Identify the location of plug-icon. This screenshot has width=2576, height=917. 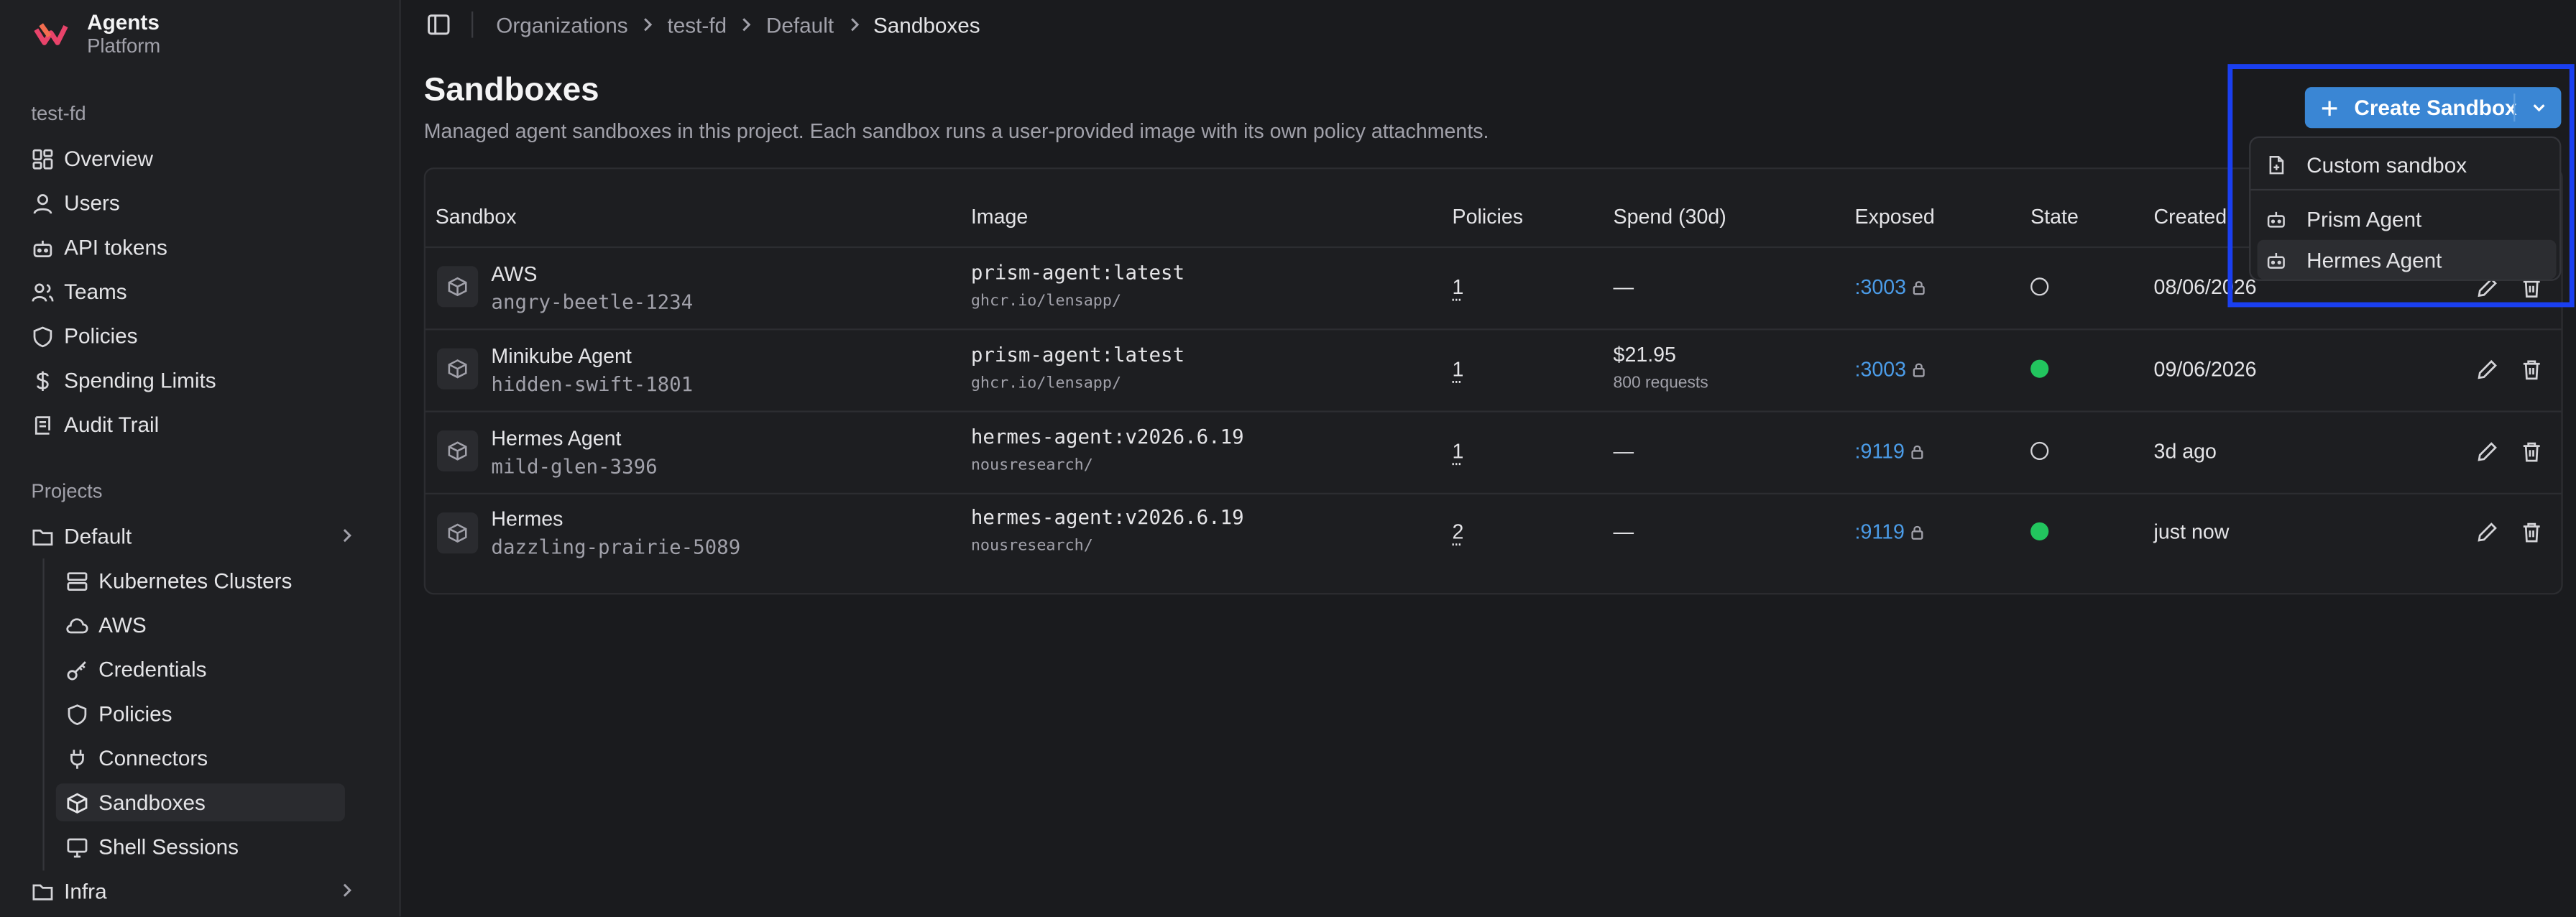
(76, 758).